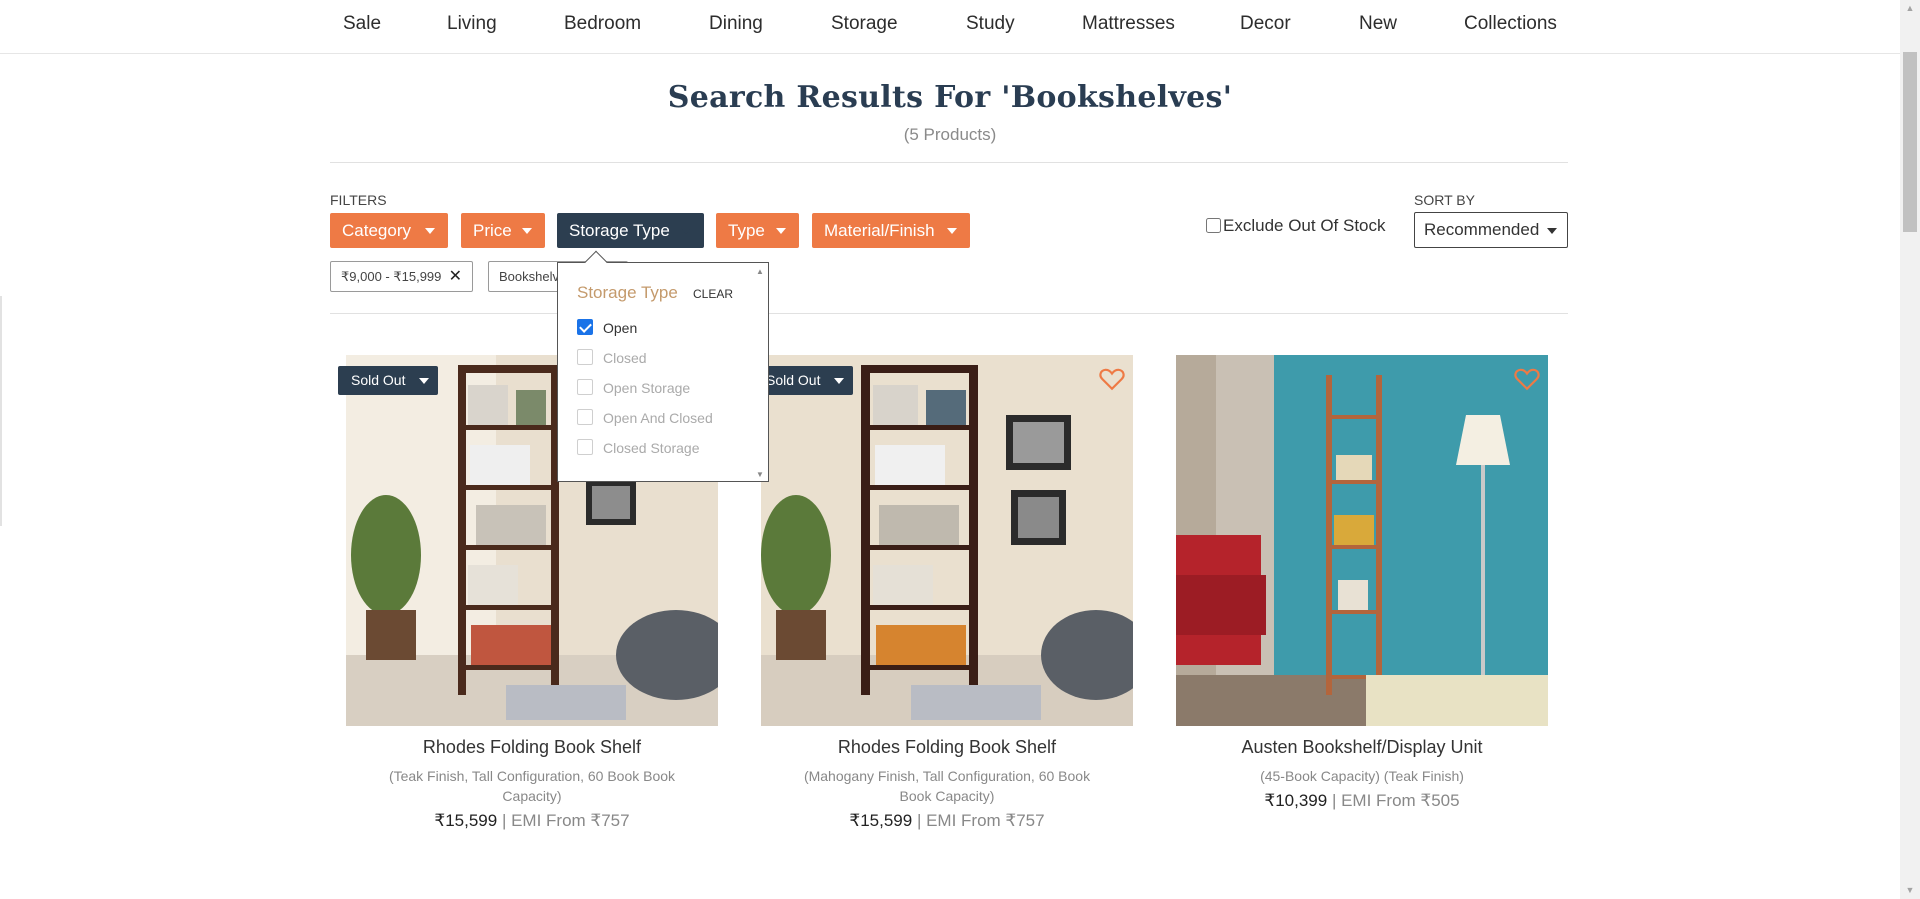 This screenshot has height=899, width=1920. I want to click on exclude-out-of-stock-label: Exclude Out Of Stock, so click(1304, 225).